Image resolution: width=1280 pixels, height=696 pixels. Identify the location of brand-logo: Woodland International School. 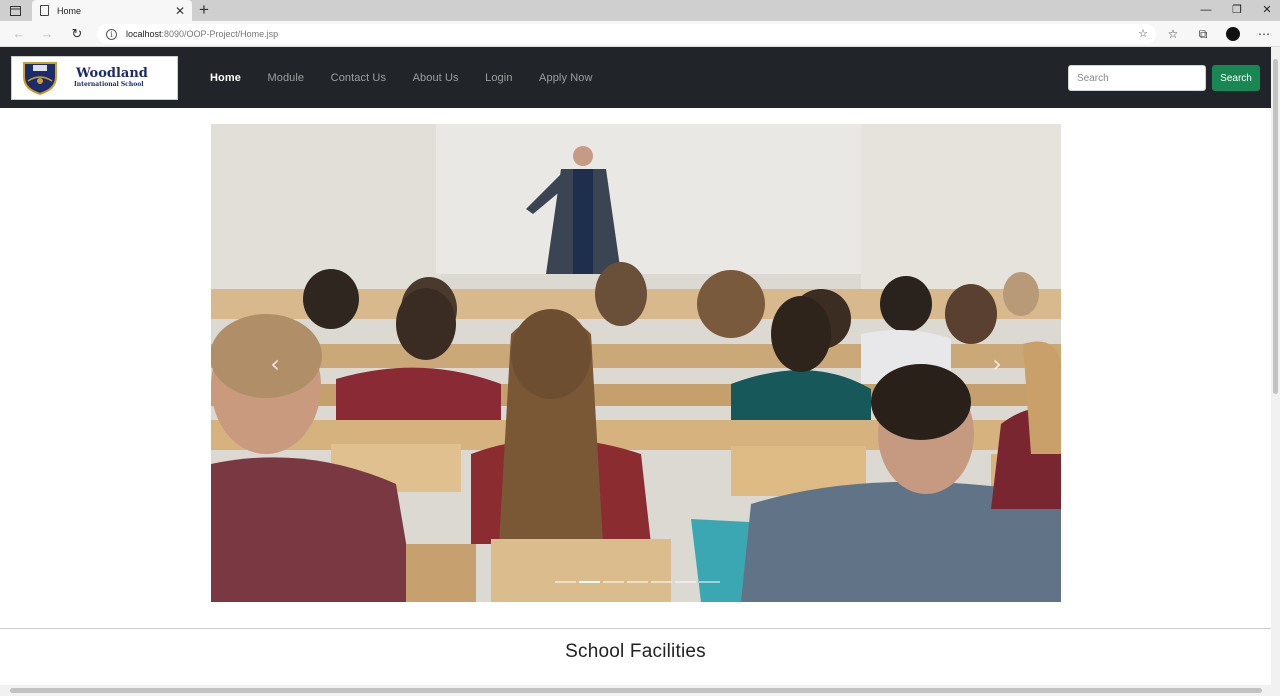
(94, 78).